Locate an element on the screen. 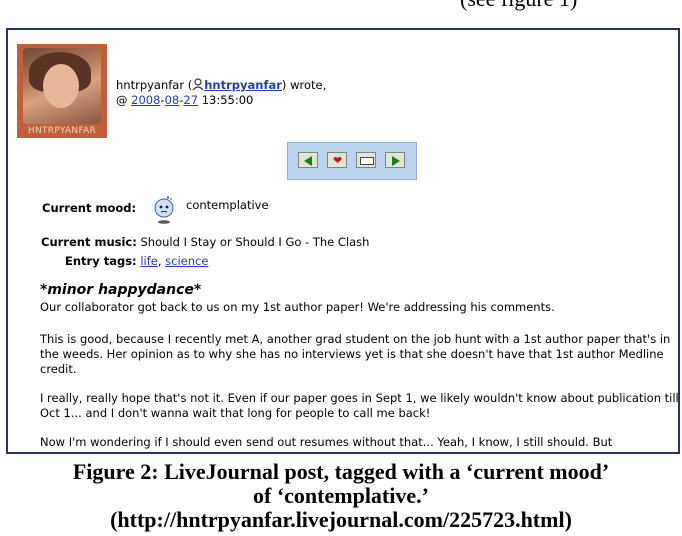 Image resolution: width=682 pixels, height=536 pixels. mood-value: contemplative is located at coordinates (227, 205).